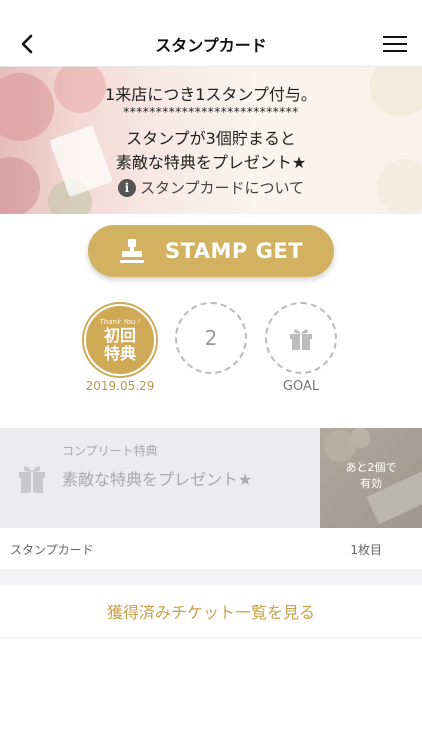 The height and width of the screenshot is (750, 422). Describe the element at coordinates (120, 386) in the screenshot. I see `stamp-date: 2019.05.29` at that location.